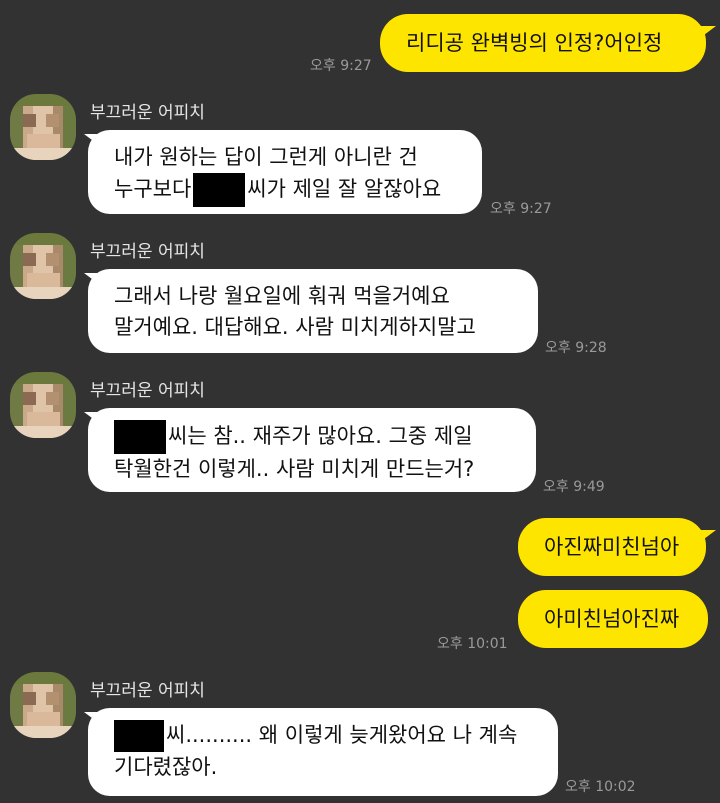  What do you see at coordinates (295, 327) in the screenshot?
I see `message-line-2: 말거예요. 대답해요. 사람 미치게하지말고` at bounding box center [295, 327].